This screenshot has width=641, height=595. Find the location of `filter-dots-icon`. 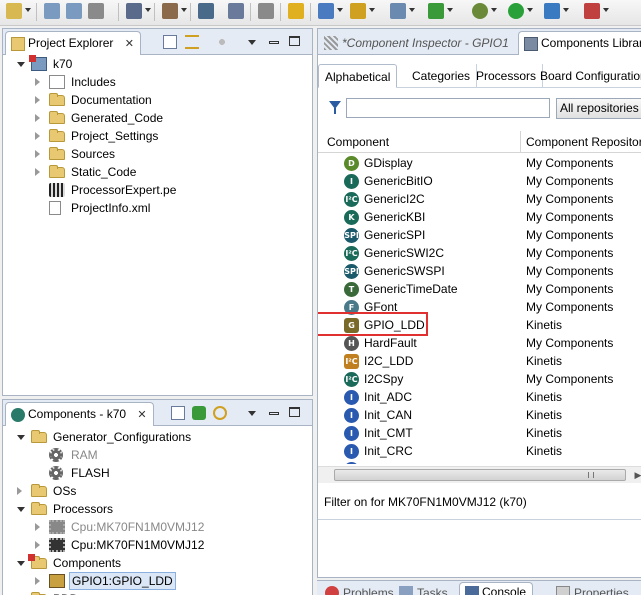

filter-dots-icon is located at coordinates (222, 42).